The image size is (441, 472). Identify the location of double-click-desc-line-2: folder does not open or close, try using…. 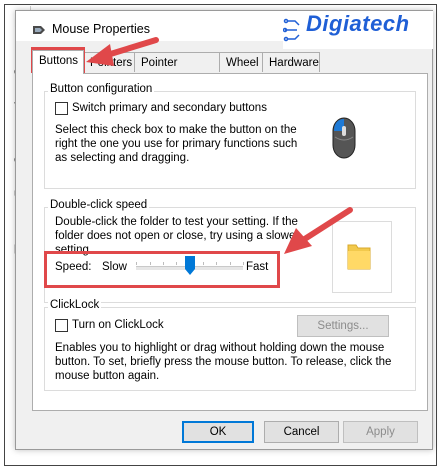
(177, 236).